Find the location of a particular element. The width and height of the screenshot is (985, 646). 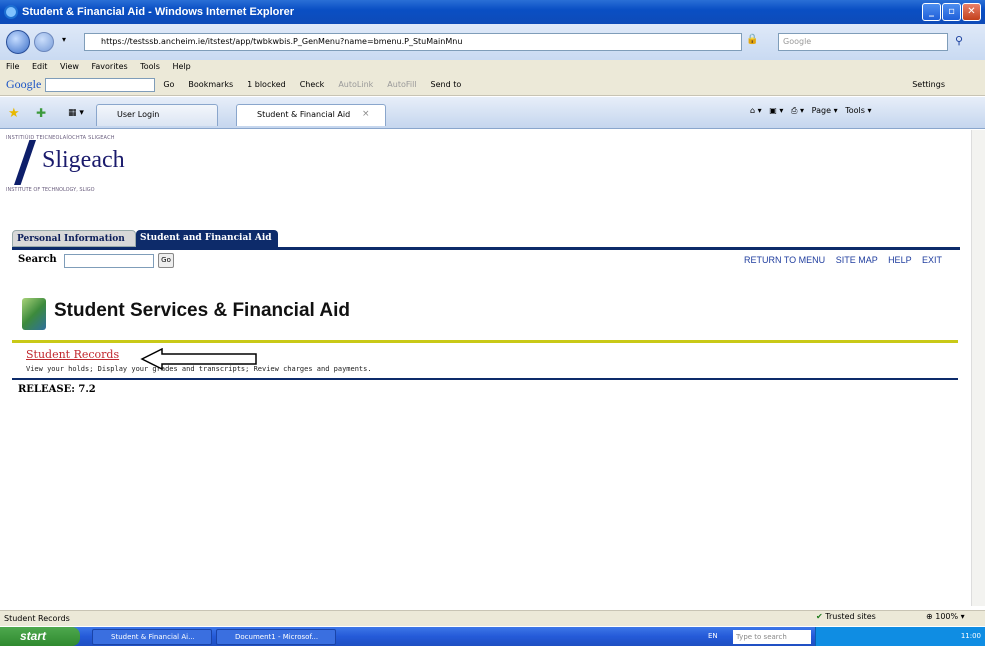

logo-english-caption: INSTITUTE OF TECHNOLOGY, SLIGO is located at coordinates (50, 190).